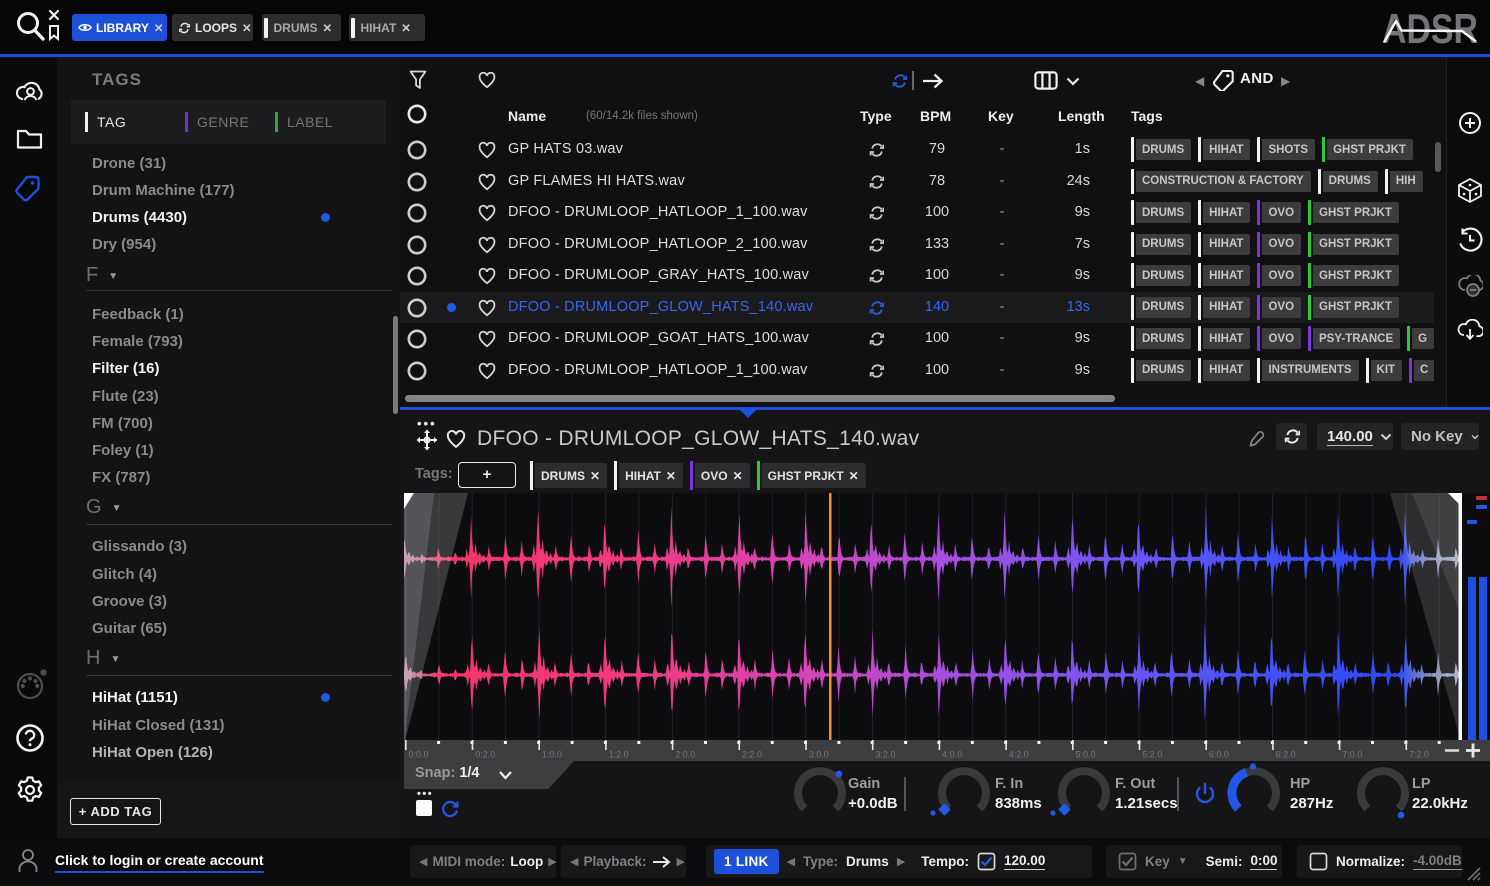 Image resolution: width=1490 pixels, height=886 pixels. Describe the element at coordinates (685, 755) in the screenshot. I see `svg-text: 2:0.0` at that location.